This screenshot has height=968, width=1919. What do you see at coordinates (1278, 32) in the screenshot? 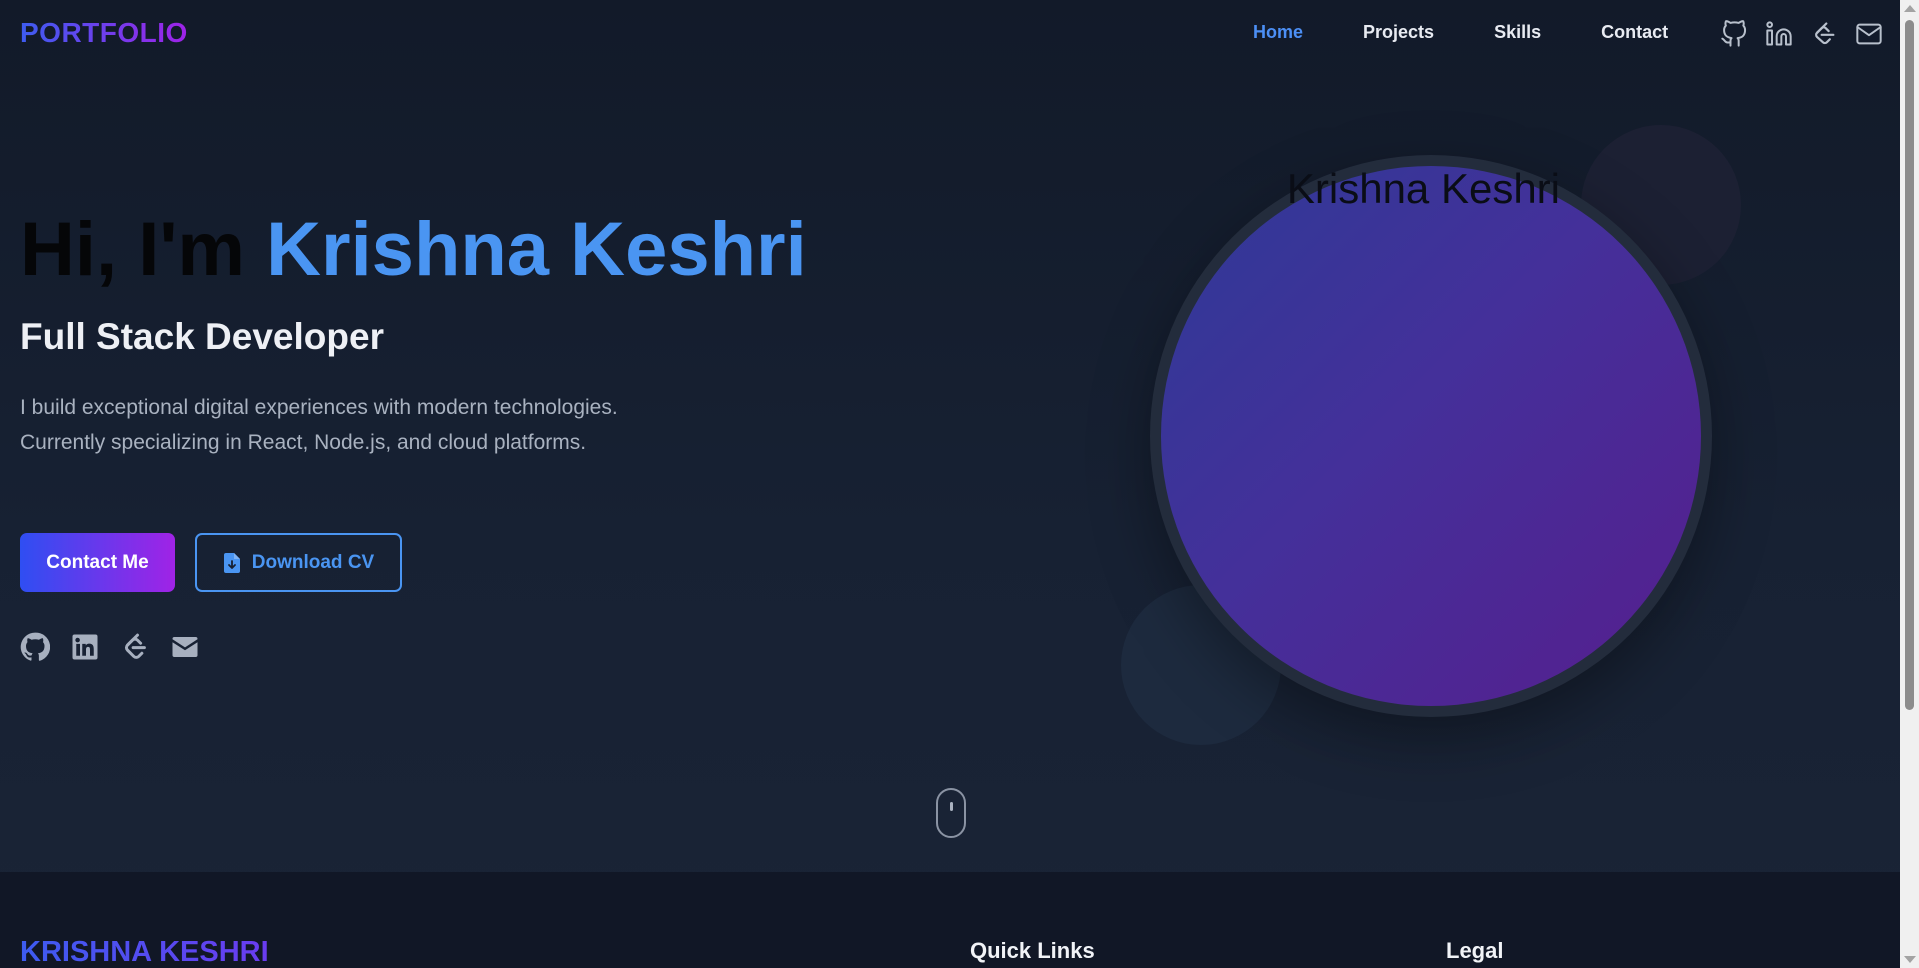
I see `nav-home: Home` at bounding box center [1278, 32].